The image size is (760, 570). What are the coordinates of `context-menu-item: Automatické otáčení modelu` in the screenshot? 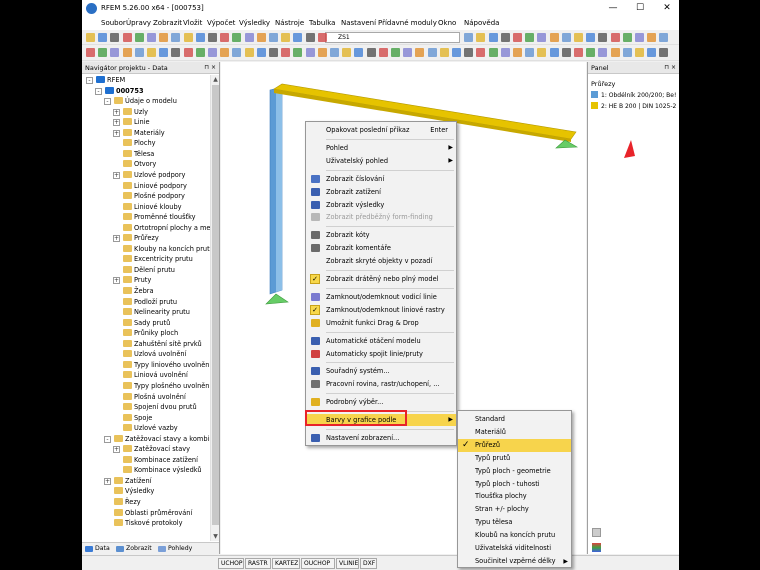 It's located at (381, 341).